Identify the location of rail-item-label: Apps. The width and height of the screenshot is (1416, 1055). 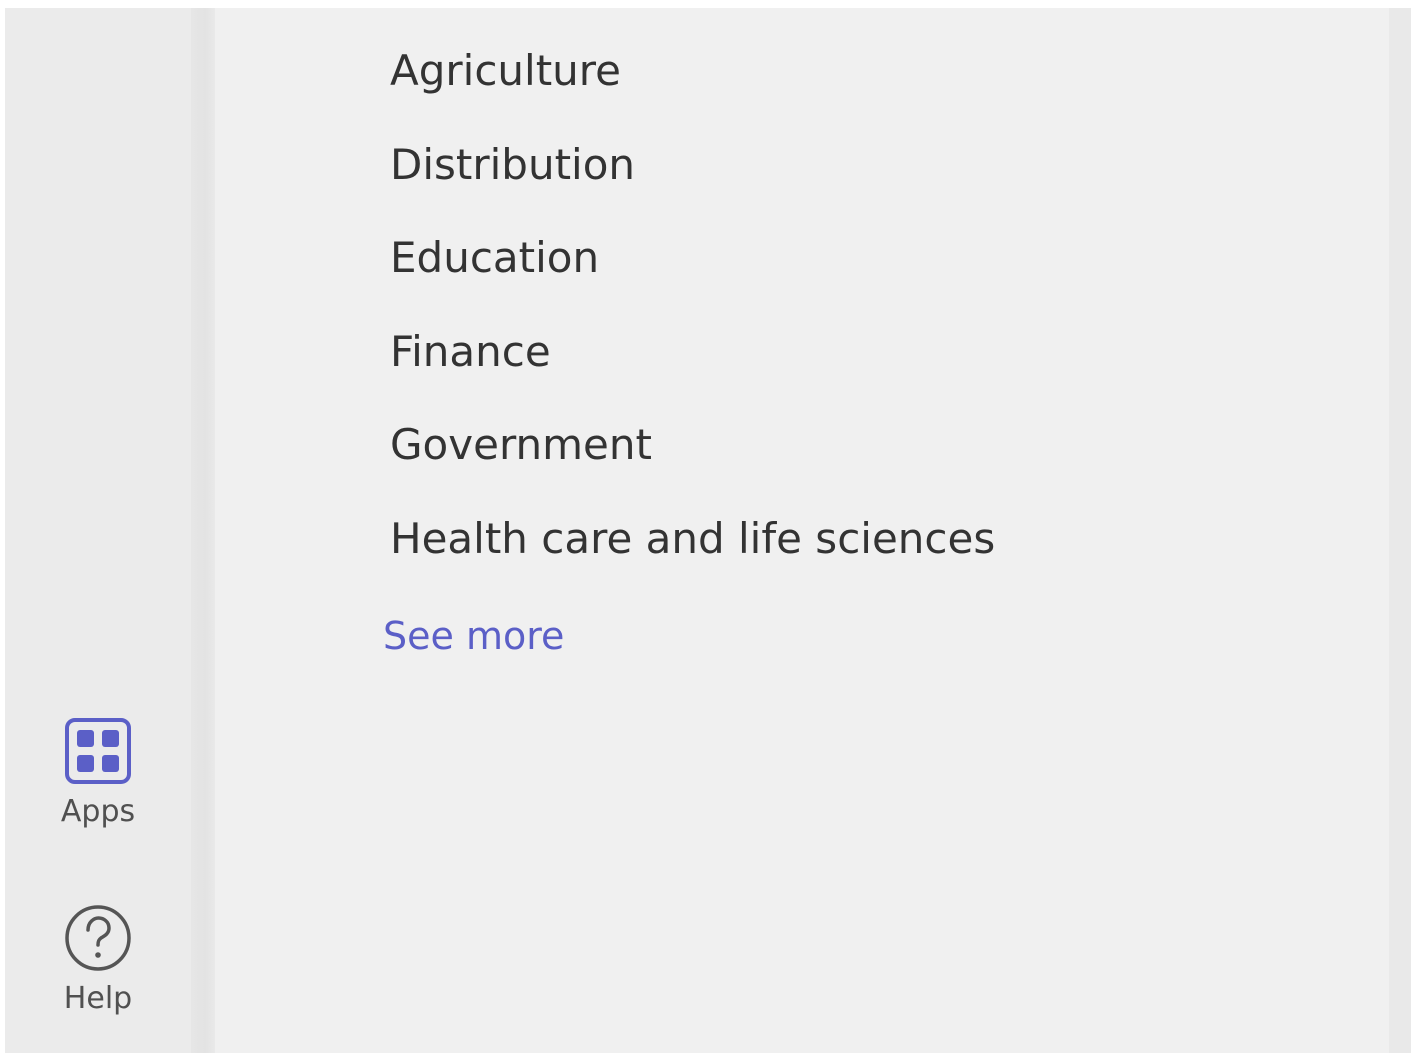
(98, 811).